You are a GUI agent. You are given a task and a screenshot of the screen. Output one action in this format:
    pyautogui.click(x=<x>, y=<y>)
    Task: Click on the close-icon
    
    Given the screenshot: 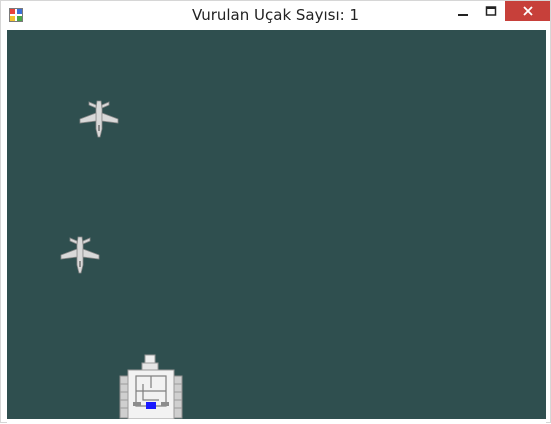 What is the action you would take?
    pyautogui.click(x=527, y=11)
    